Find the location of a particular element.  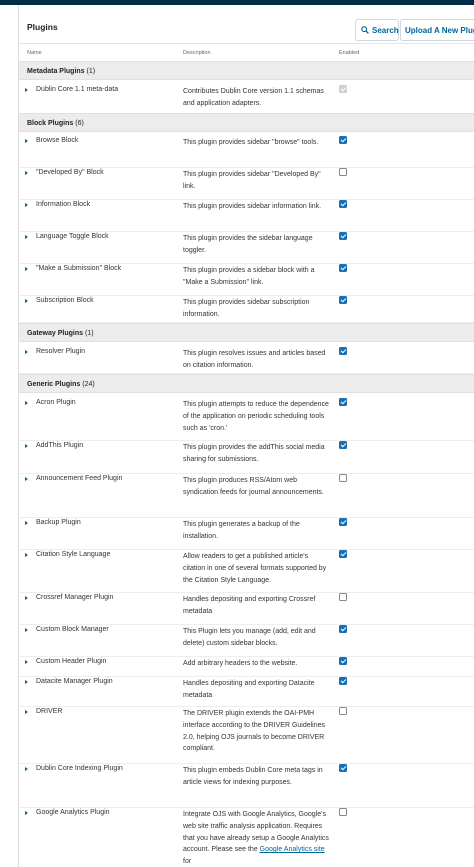

plugin-name: Browse Block is located at coordinates (57, 140).